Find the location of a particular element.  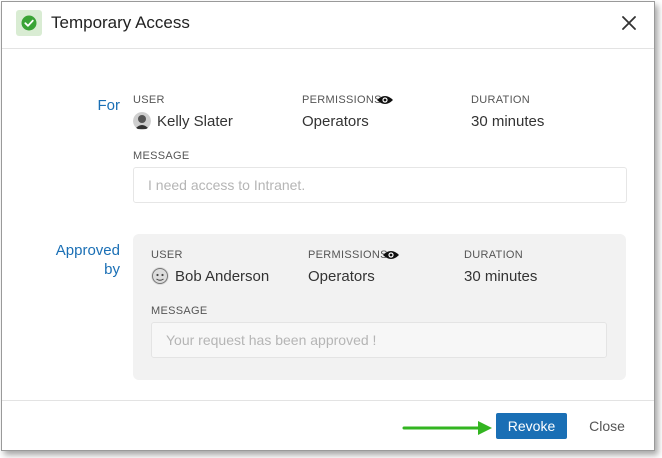

approved-by-line2: by is located at coordinates (112, 269).